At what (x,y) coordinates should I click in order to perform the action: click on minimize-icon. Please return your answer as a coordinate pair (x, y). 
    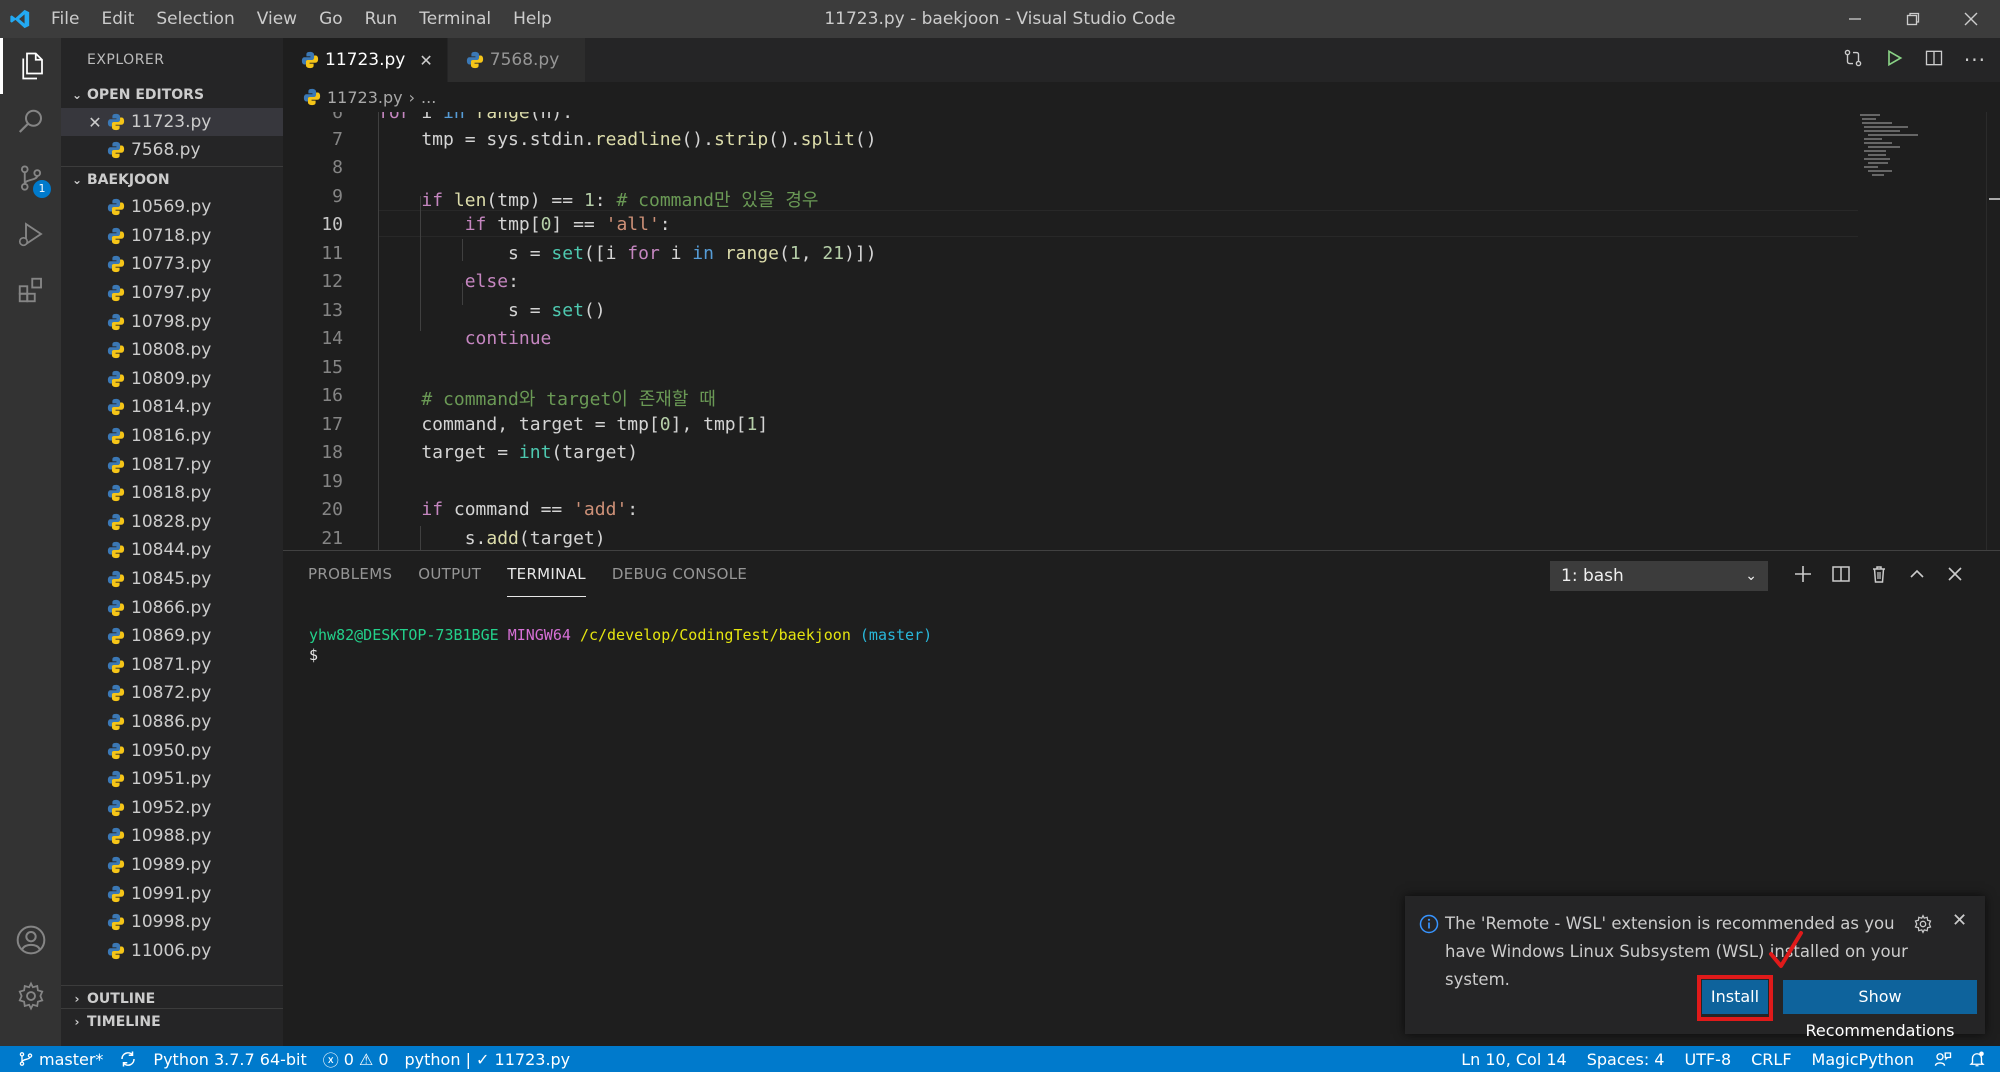
    Looking at the image, I should click on (1855, 19).